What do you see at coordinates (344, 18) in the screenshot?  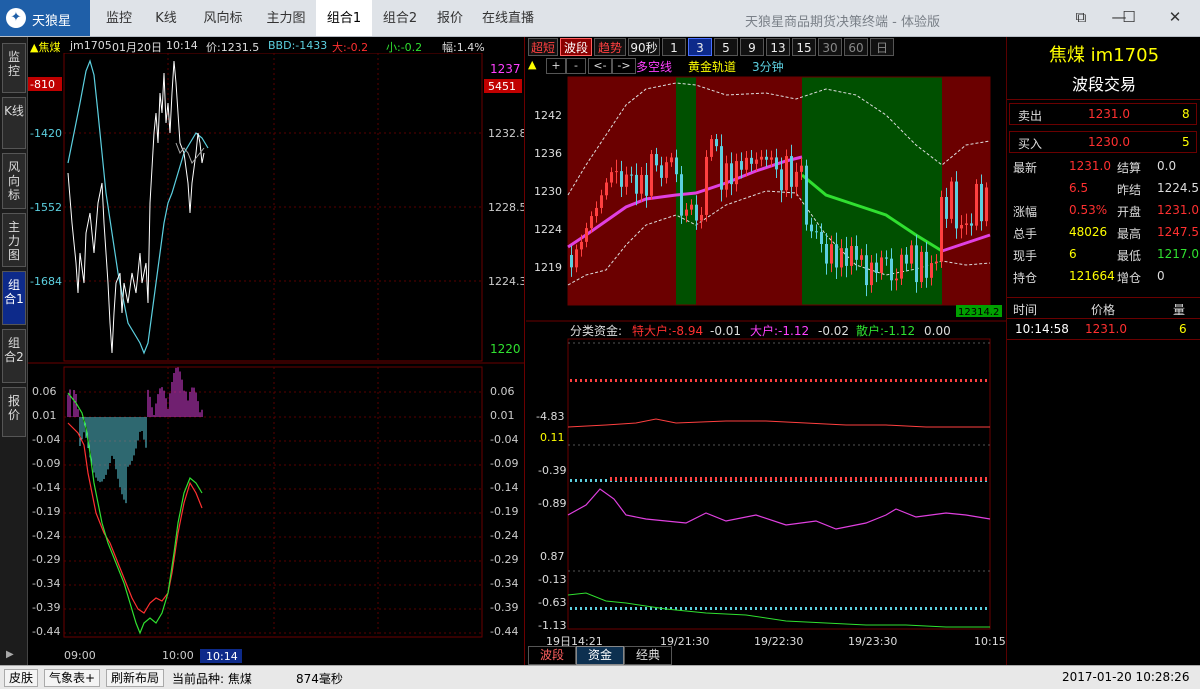 I see `tab-combo-1: 组合1` at bounding box center [344, 18].